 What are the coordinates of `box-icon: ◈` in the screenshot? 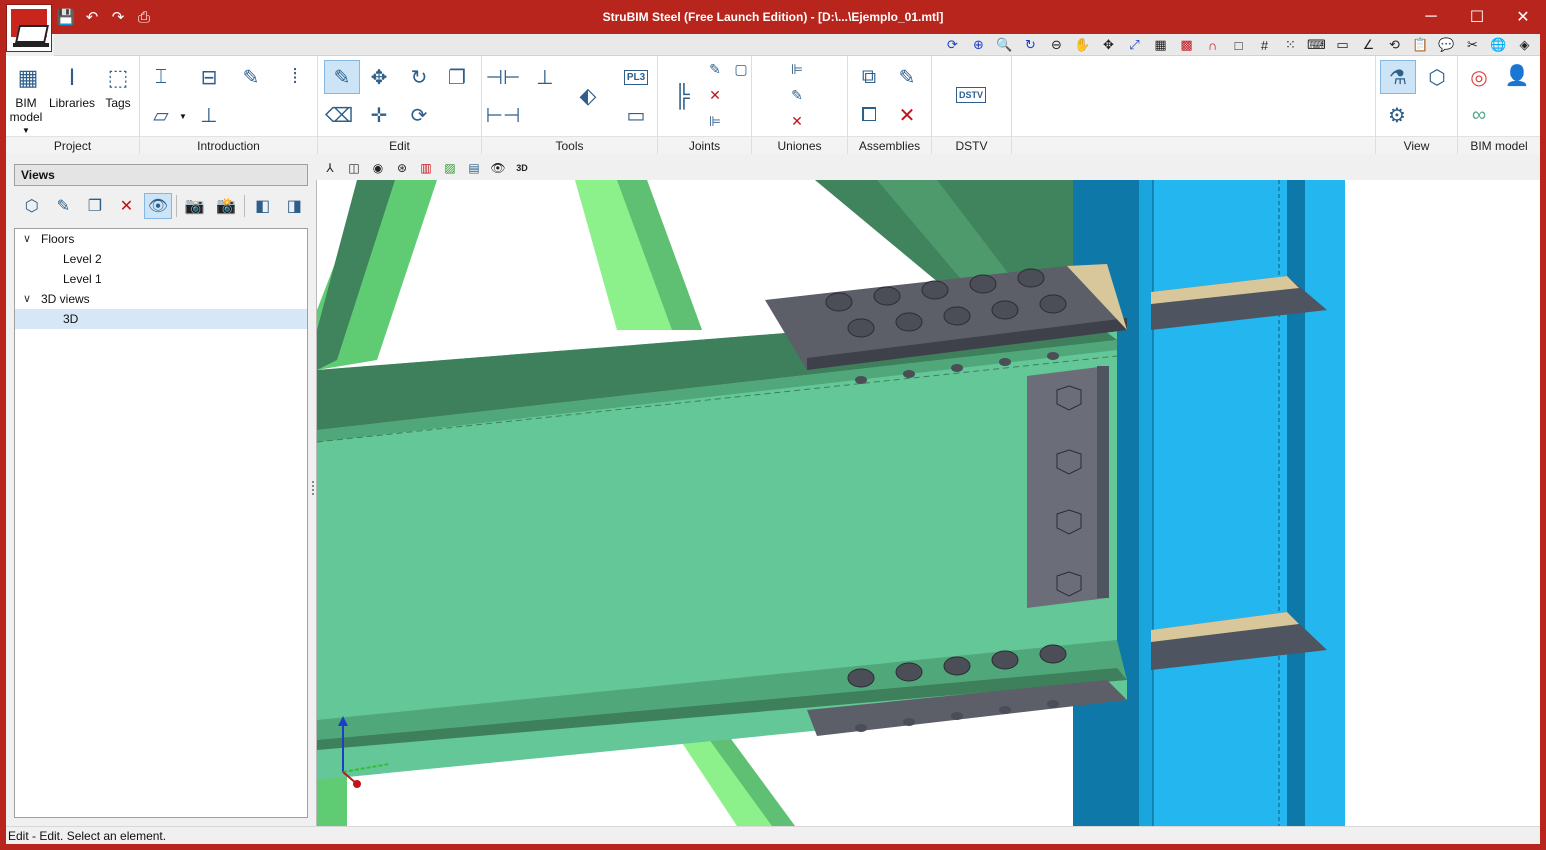 It's located at (1524, 45).